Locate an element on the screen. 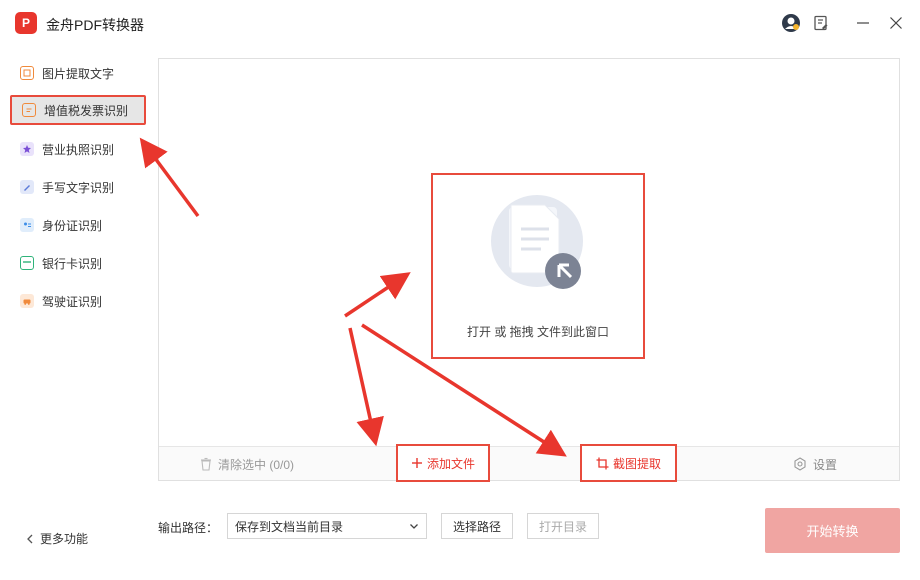 The width and height of the screenshot is (920, 580). file-action-bar: 清除选中 (0/0) 添加文件 截图提取 设置 is located at coordinates (529, 463).